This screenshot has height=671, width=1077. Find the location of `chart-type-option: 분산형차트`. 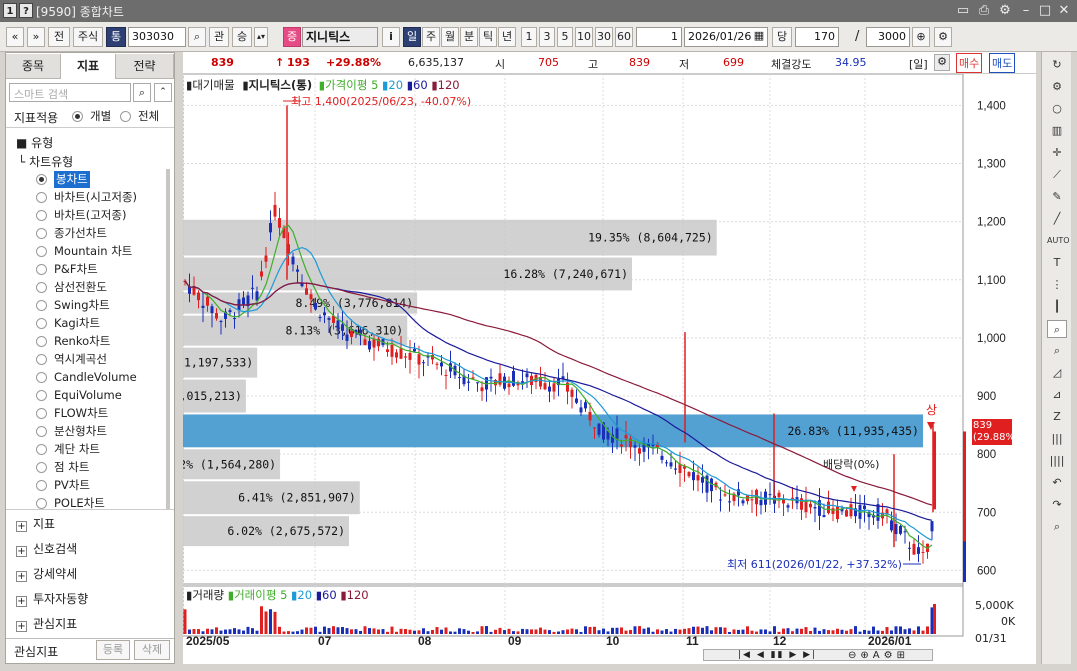

chart-type-option: 분산형차트 is located at coordinates (100, 431).